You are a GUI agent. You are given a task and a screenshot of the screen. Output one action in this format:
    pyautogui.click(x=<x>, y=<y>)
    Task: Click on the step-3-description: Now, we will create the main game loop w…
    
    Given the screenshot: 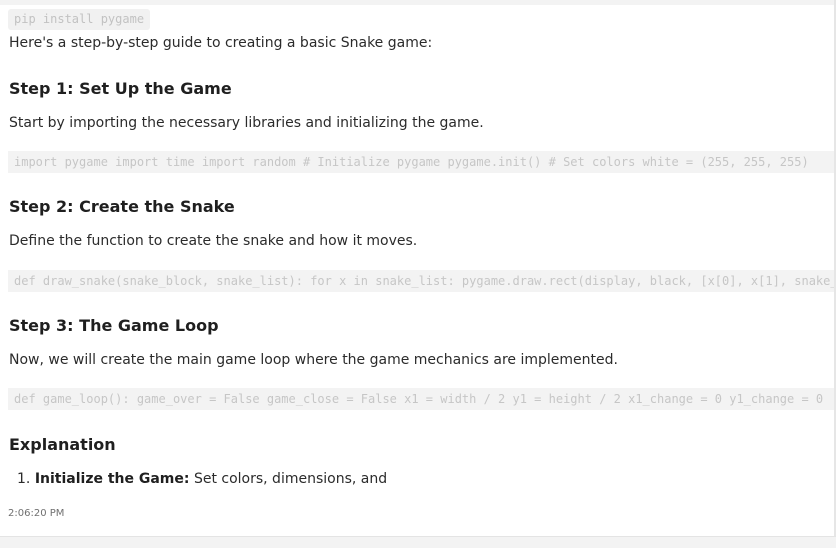 What is the action you would take?
    pyautogui.click(x=313, y=360)
    